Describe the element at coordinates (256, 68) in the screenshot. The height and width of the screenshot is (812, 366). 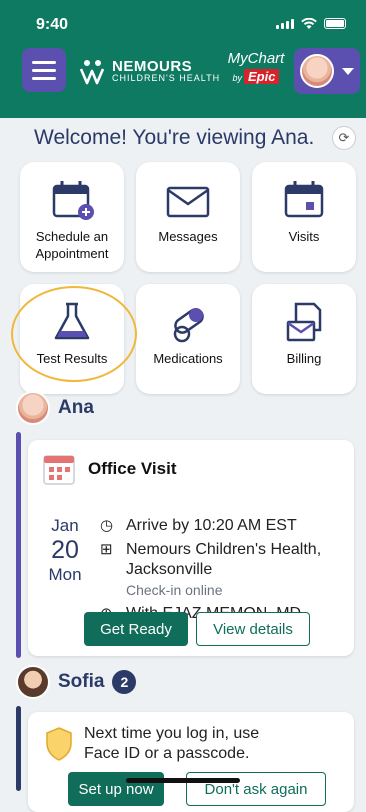
I see `mychart-logo: MyChart by Epic` at that location.